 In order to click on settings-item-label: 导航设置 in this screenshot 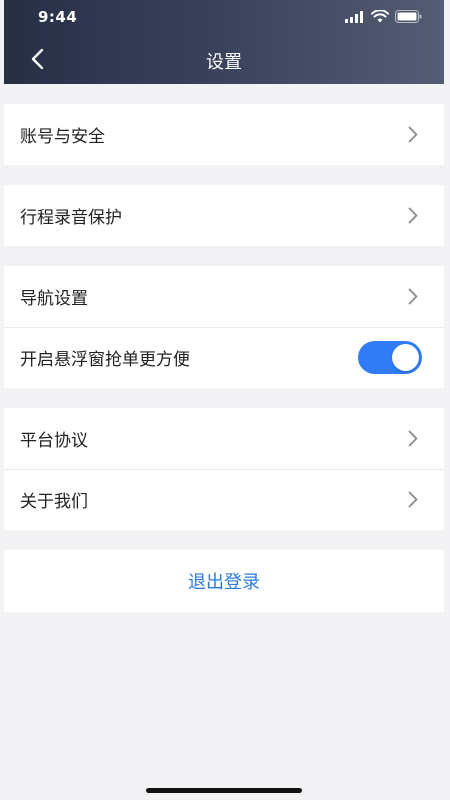, I will do `click(54, 299)`.